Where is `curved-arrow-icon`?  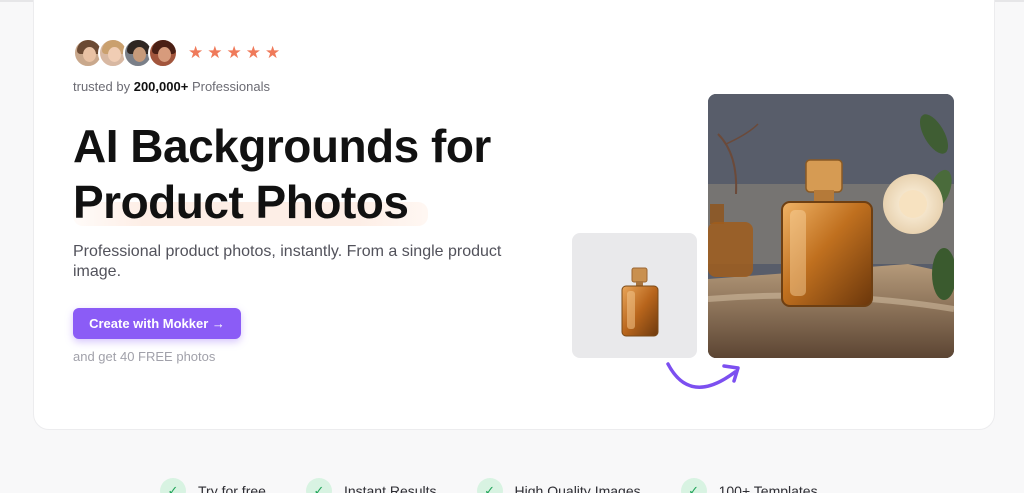 curved-arrow-icon is located at coordinates (703, 375).